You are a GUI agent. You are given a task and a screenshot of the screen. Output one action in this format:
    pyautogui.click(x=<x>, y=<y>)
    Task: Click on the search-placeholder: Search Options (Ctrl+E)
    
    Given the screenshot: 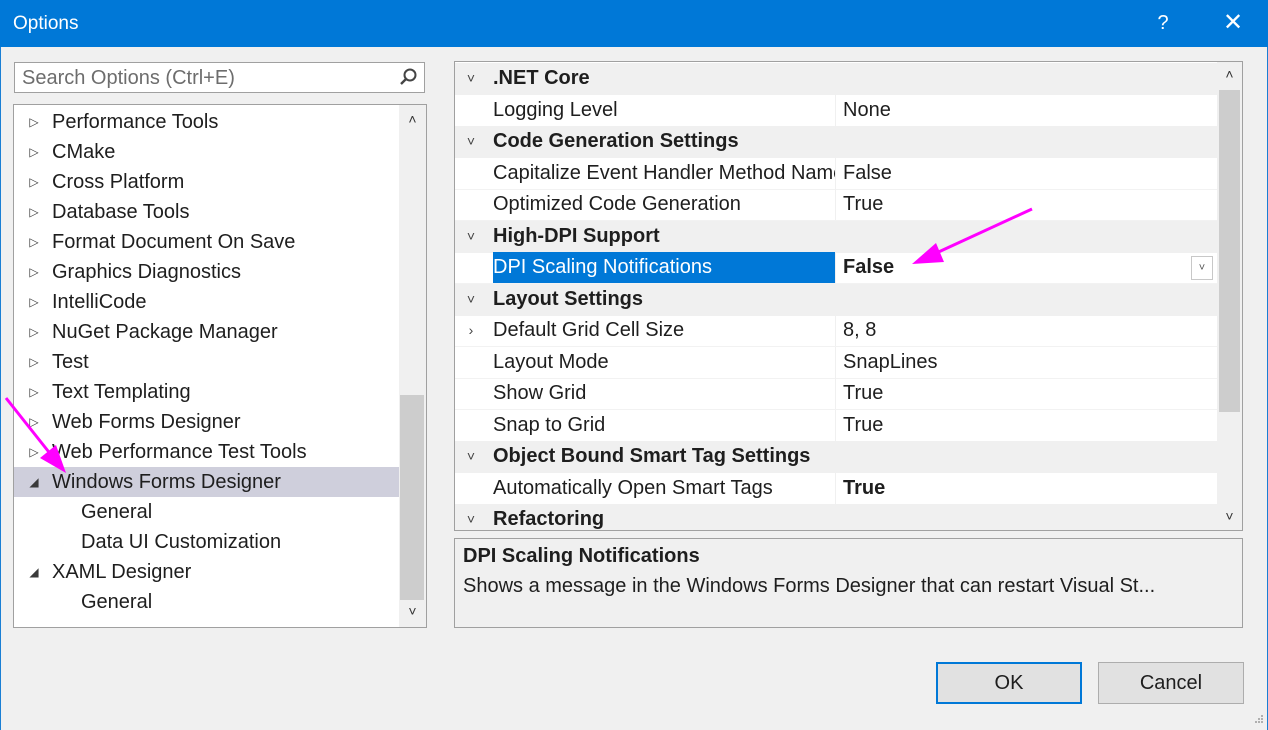 What is the action you would take?
    pyautogui.click(x=128, y=78)
    